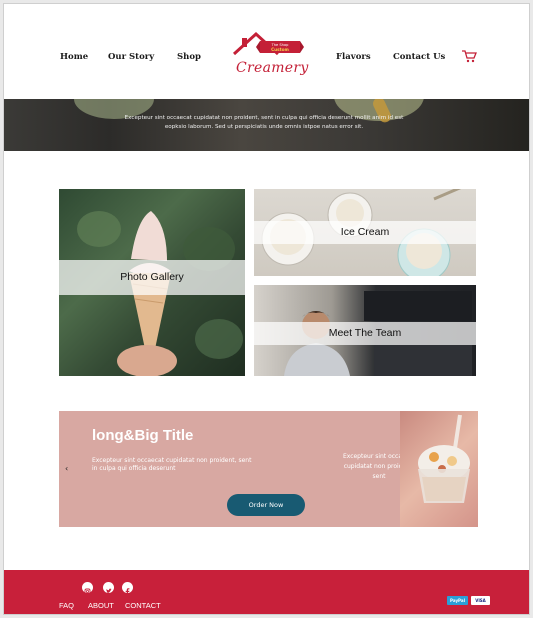  What do you see at coordinates (66, 468) in the screenshot?
I see `chevron-left-icon: ‹` at bounding box center [66, 468].